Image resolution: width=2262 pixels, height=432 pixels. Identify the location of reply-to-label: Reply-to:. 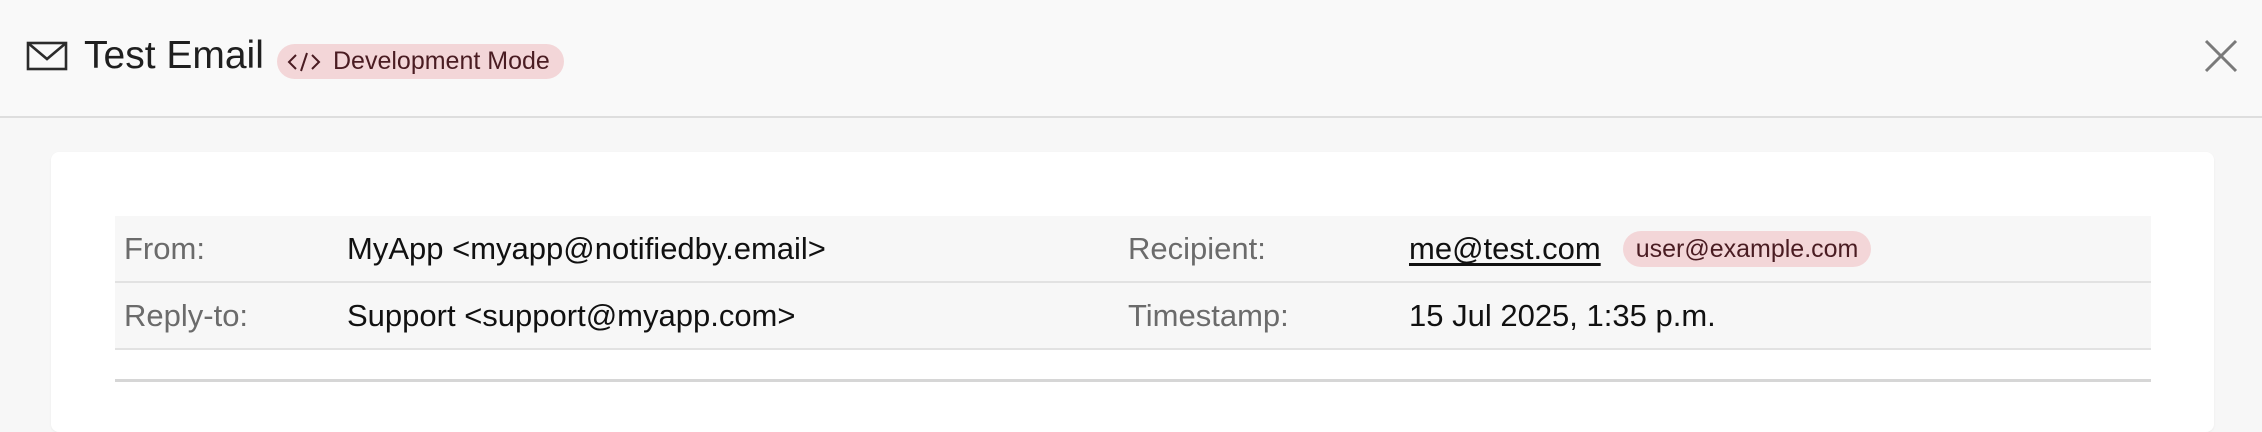
(186, 315).